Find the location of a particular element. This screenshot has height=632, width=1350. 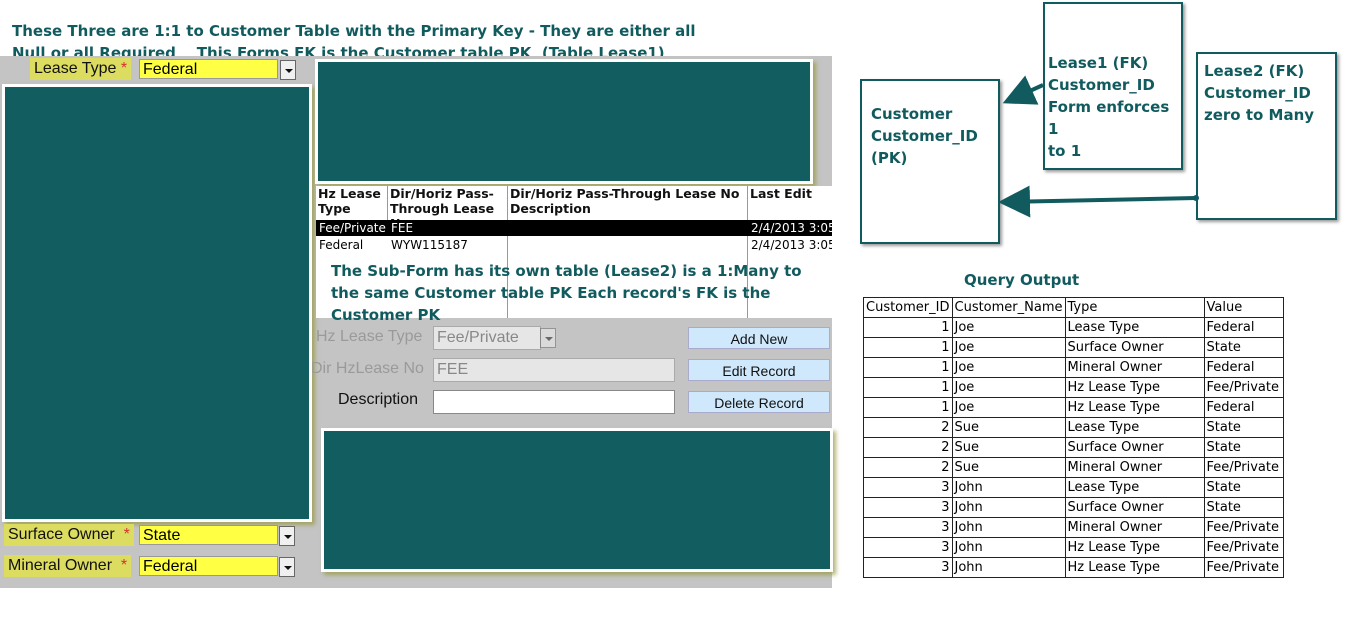

table-header-row: Customer_ID Customer_Name Type Value is located at coordinates (1073, 307).